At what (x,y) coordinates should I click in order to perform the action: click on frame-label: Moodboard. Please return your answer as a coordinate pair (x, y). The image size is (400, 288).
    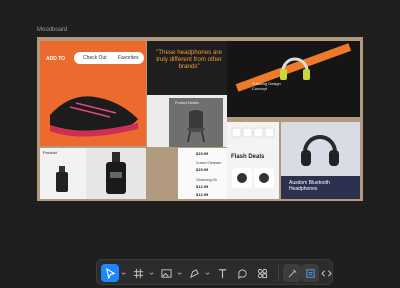
    Looking at the image, I should click on (52, 30).